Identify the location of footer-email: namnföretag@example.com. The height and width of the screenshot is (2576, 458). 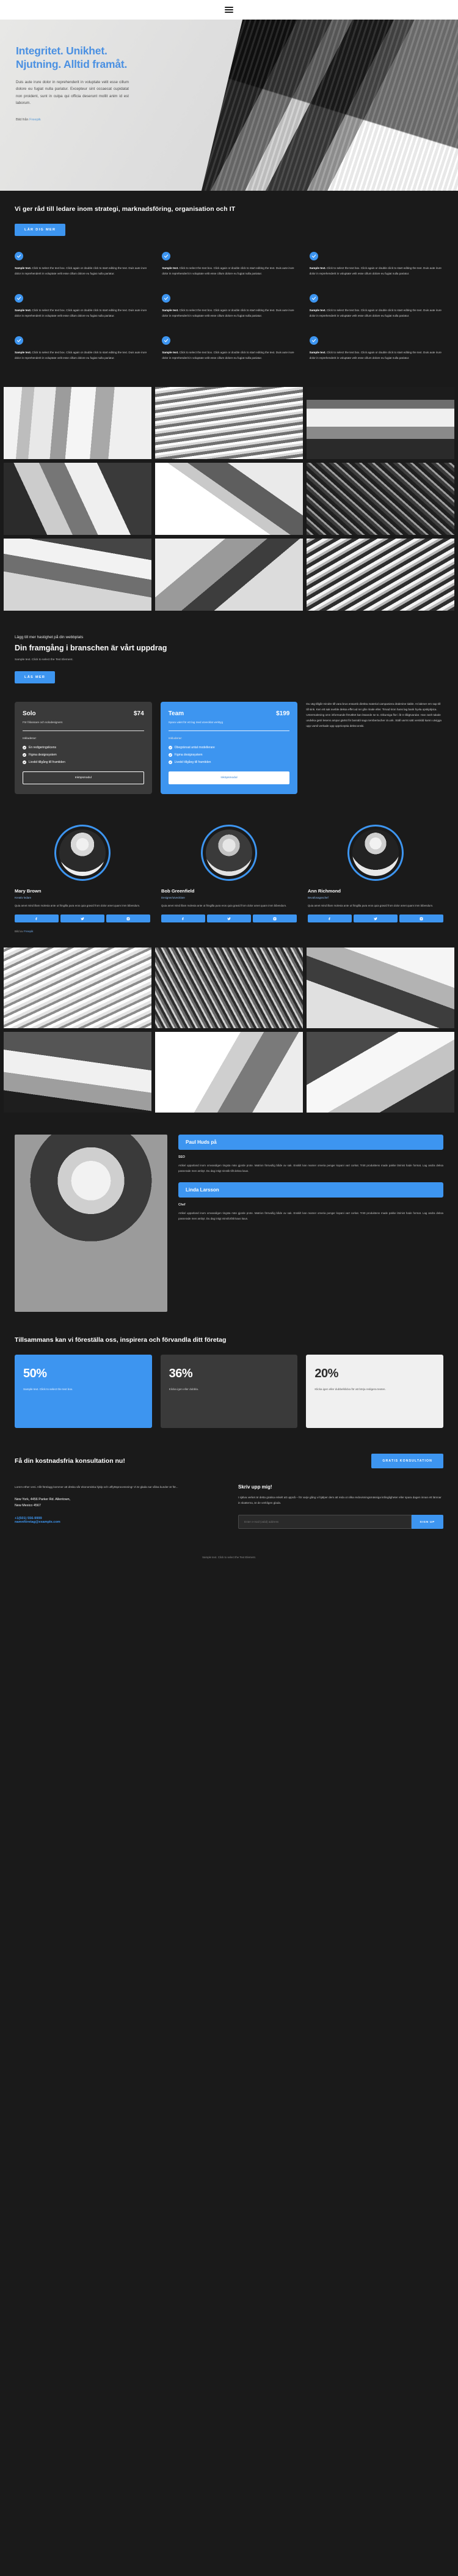
(117, 1522).